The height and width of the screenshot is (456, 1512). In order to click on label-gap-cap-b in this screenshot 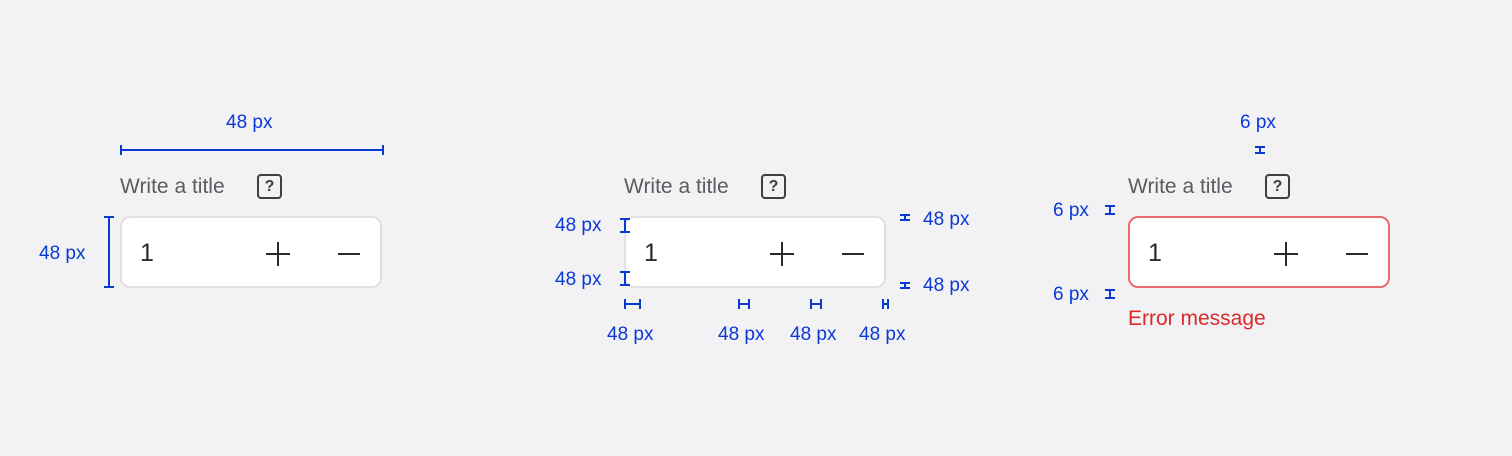, I will do `click(1110, 214)`.